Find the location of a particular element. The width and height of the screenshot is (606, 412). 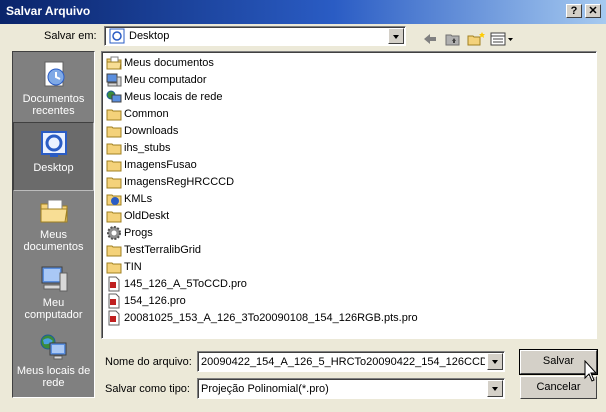

file-name: TestTerralibGrid is located at coordinates (163, 249).